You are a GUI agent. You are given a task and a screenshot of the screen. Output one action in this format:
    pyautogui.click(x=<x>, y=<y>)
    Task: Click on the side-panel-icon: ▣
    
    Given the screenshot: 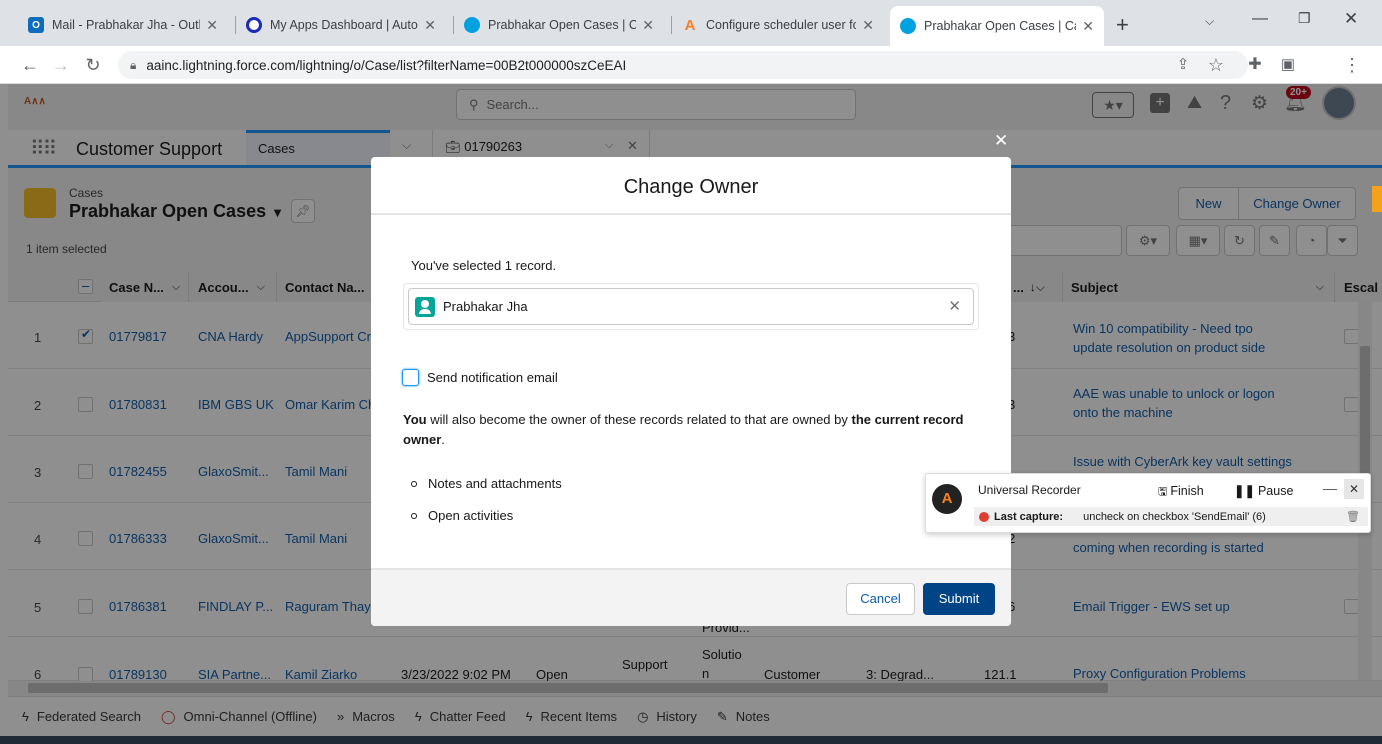 What is the action you would take?
    pyautogui.click(x=1288, y=65)
    